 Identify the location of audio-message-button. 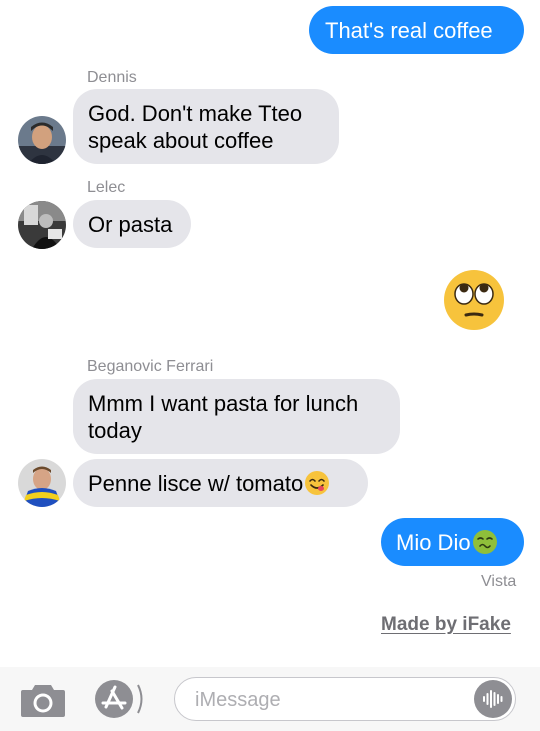
(493, 699).